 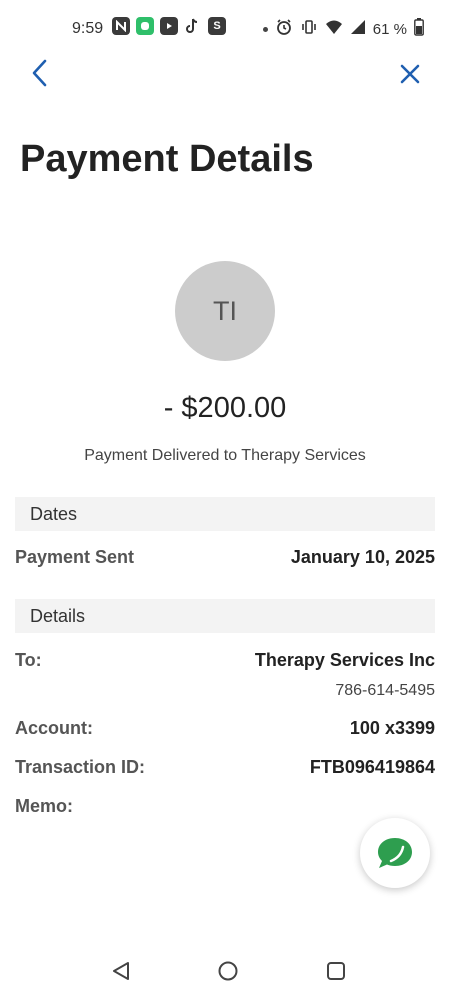 I want to click on to-phone: 786-614-5495, so click(x=385, y=690).